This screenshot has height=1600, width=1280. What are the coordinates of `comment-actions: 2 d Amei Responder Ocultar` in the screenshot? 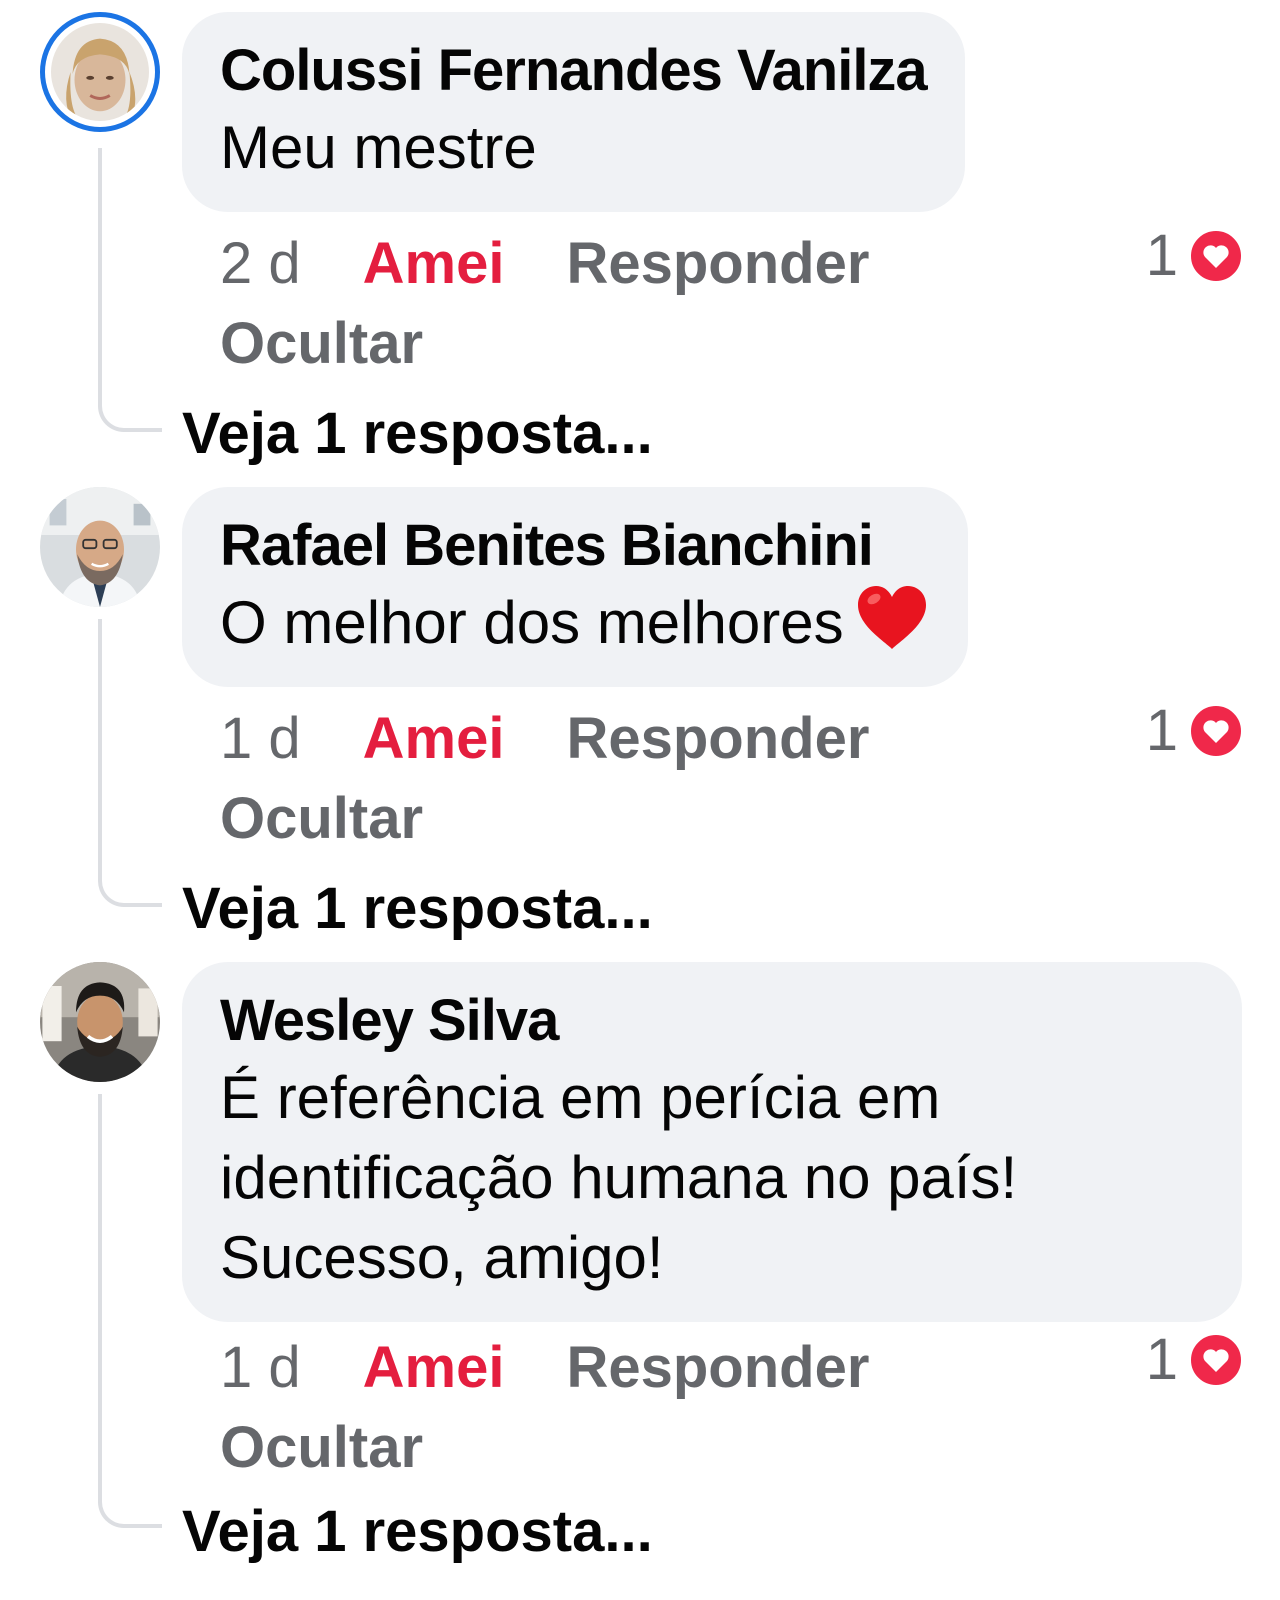 It's located at (544, 304).